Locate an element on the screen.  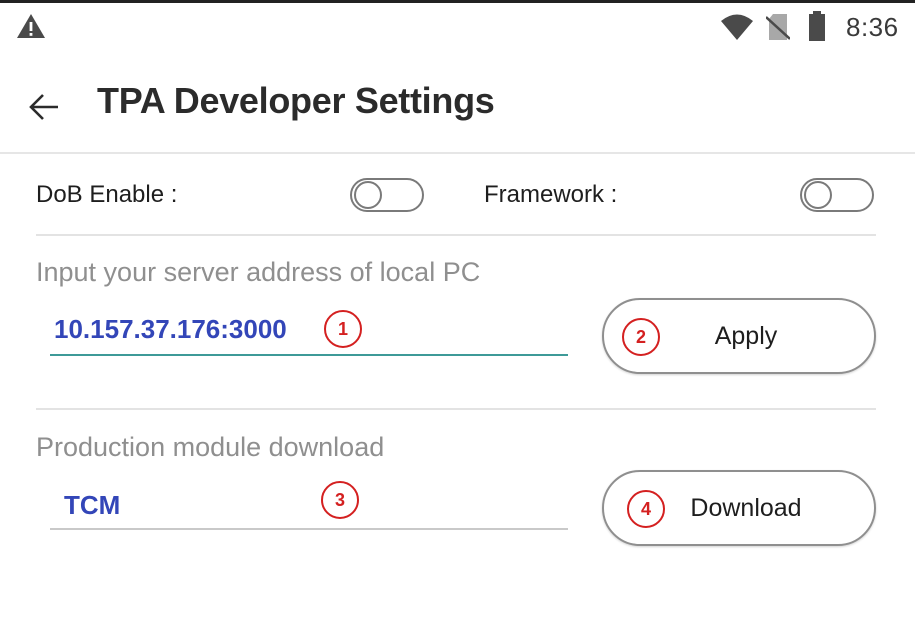
annotation-marker-3: 3 is located at coordinates (340, 500).